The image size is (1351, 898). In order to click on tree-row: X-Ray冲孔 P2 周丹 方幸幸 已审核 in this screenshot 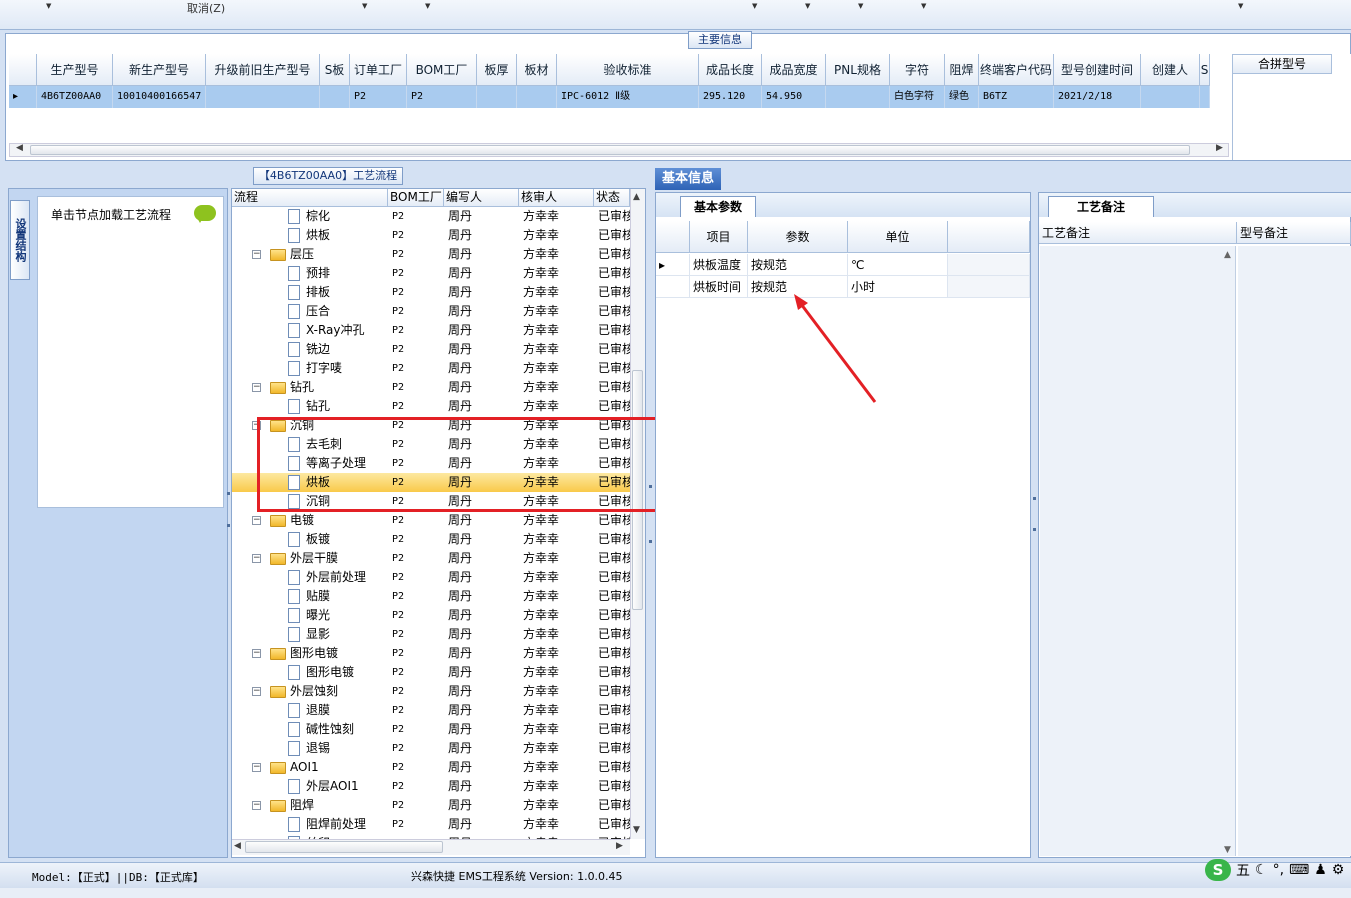, I will do `click(431, 330)`.